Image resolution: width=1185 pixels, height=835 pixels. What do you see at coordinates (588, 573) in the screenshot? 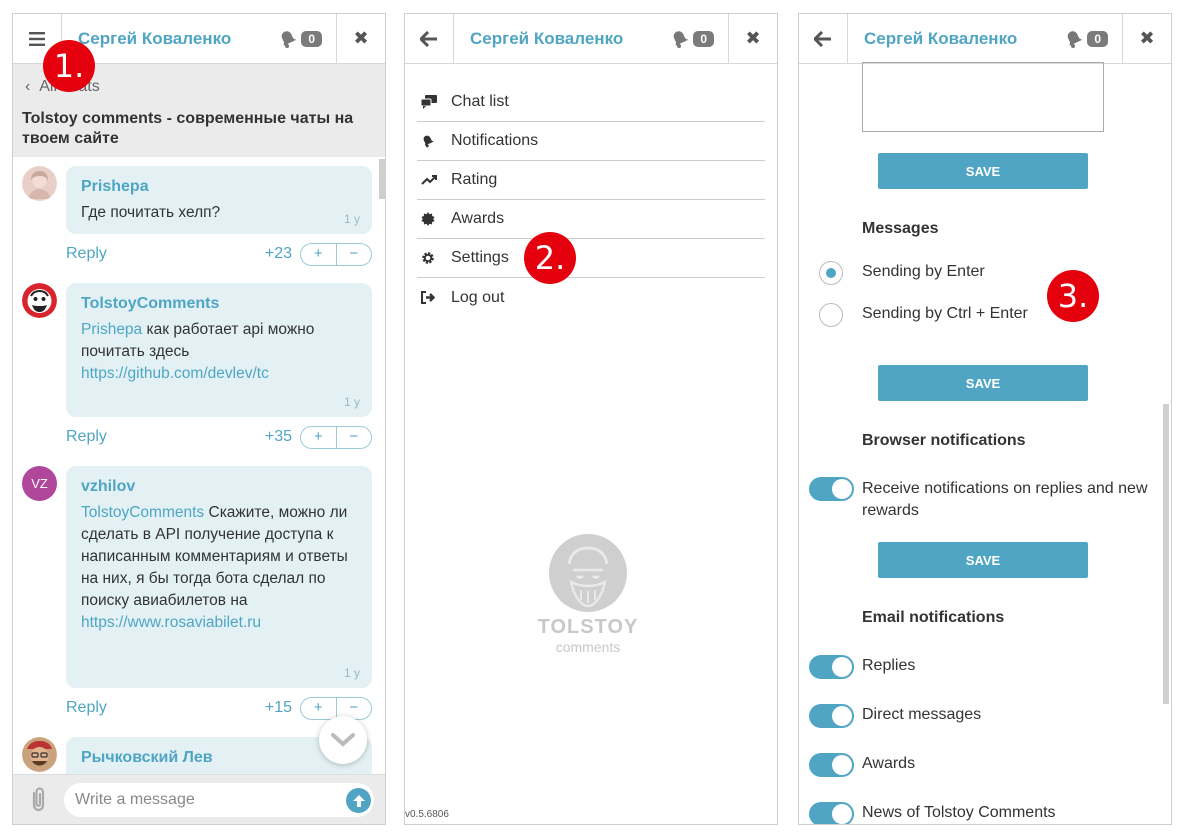
I see `tolstoy-face-icon` at bounding box center [588, 573].